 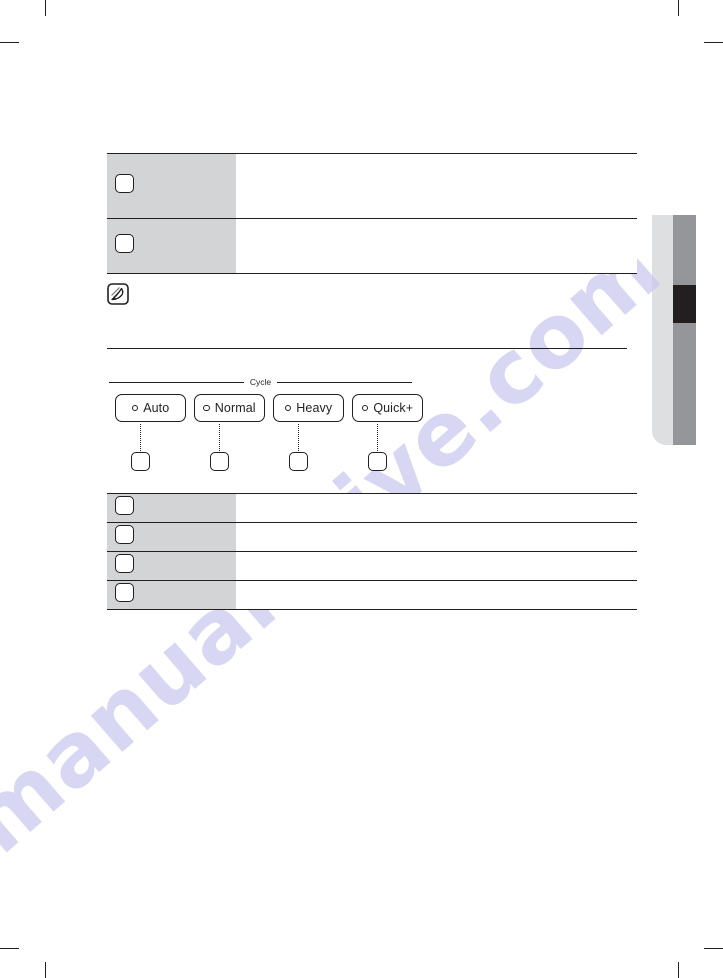 I want to click on cycle-button-heavy: Heavy, so click(x=308, y=408).